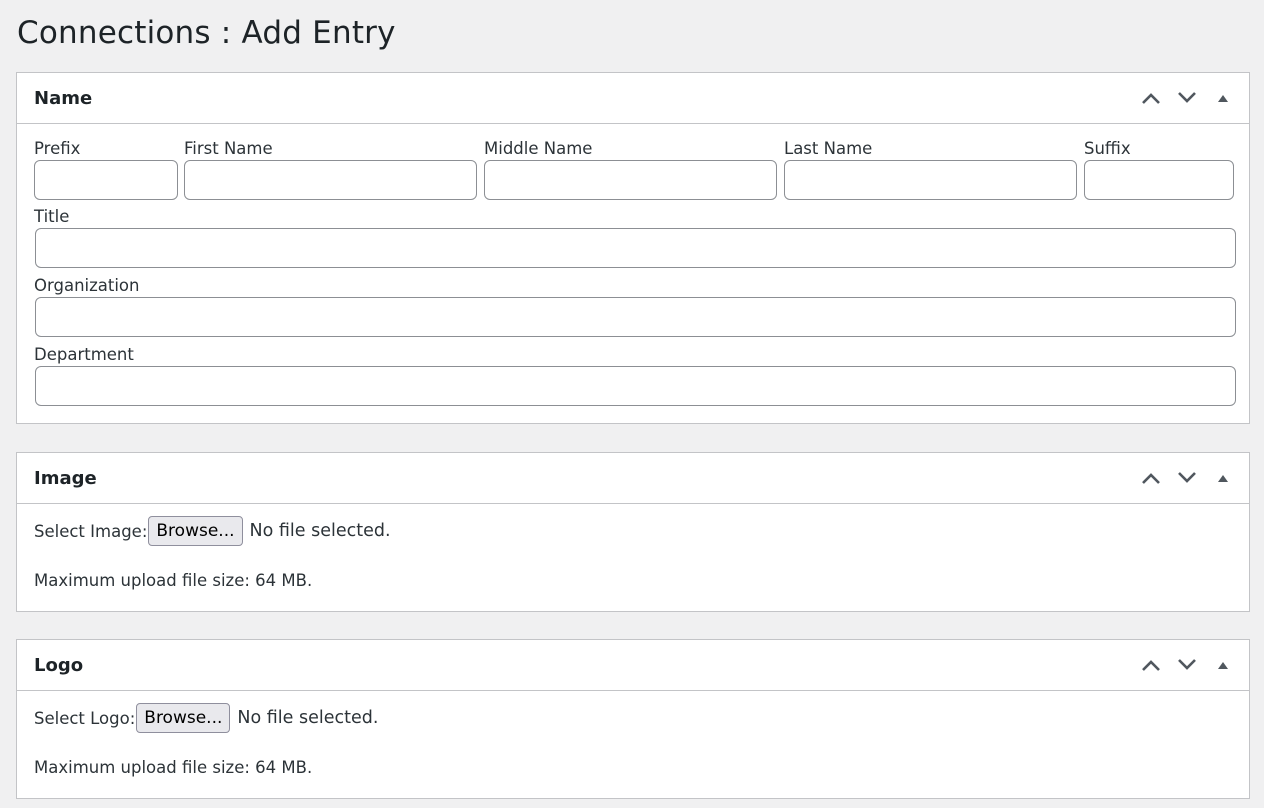 The width and height of the screenshot is (1264, 808). I want to click on logo-metabox-header: Logo, so click(633, 665).